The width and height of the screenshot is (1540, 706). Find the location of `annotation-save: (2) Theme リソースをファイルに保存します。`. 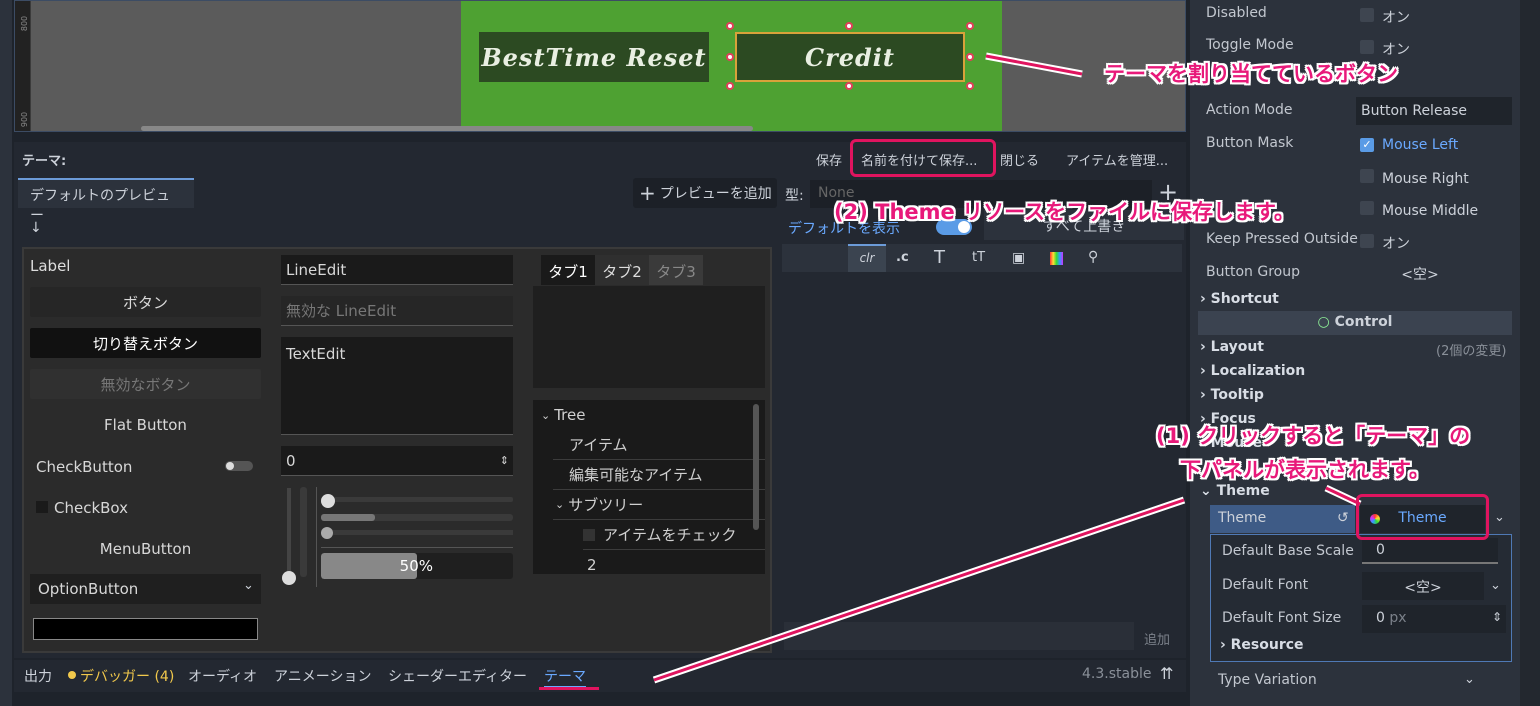

annotation-save: (2) Theme リソースをファイルに保存します。 is located at coordinates (1064, 212).